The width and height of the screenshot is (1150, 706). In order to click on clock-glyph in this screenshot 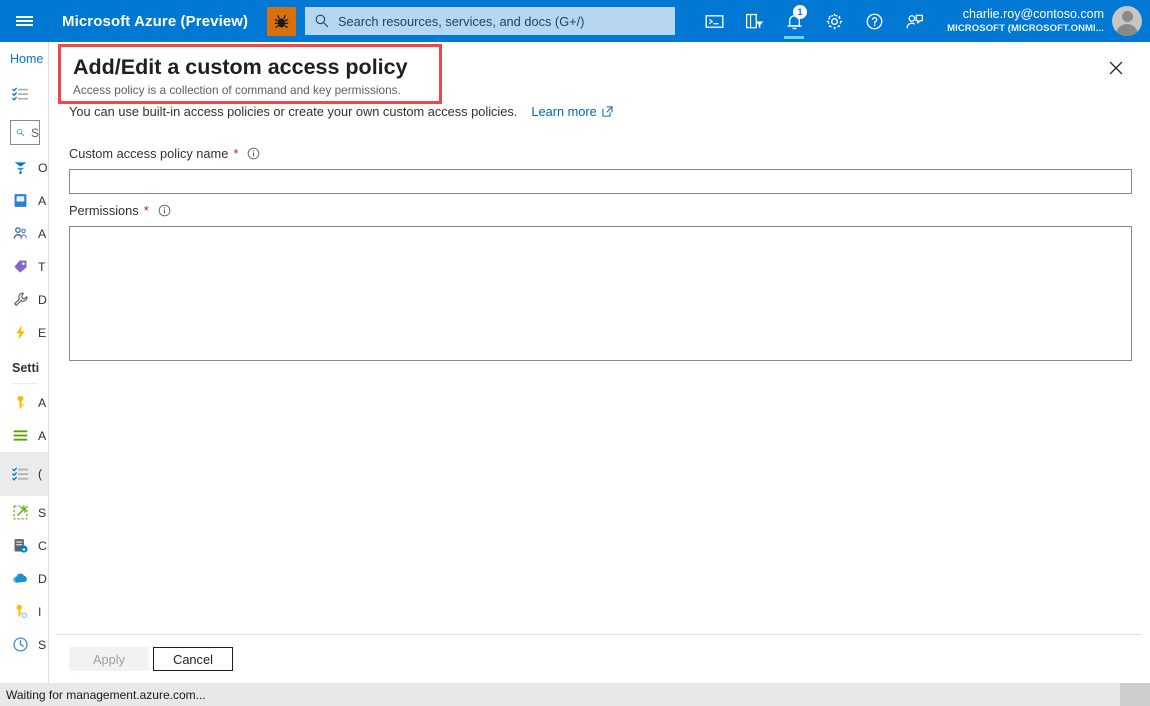, I will do `click(20, 644)`.